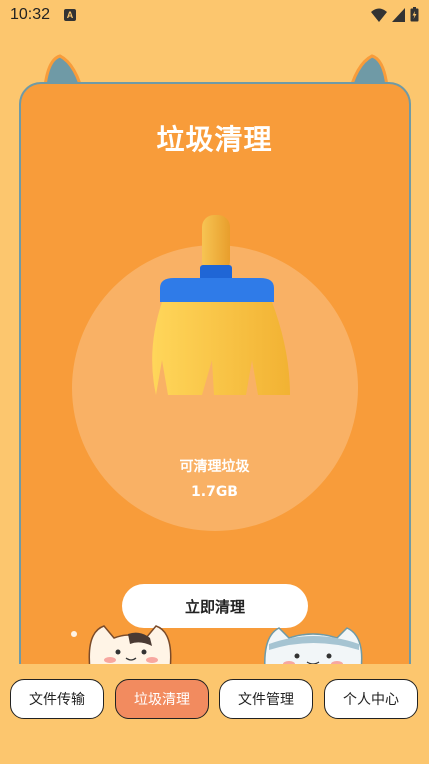 The height and width of the screenshot is (764, 429). I want to click on tab-junk-clean: 垃圾清理, so click(162, 699).